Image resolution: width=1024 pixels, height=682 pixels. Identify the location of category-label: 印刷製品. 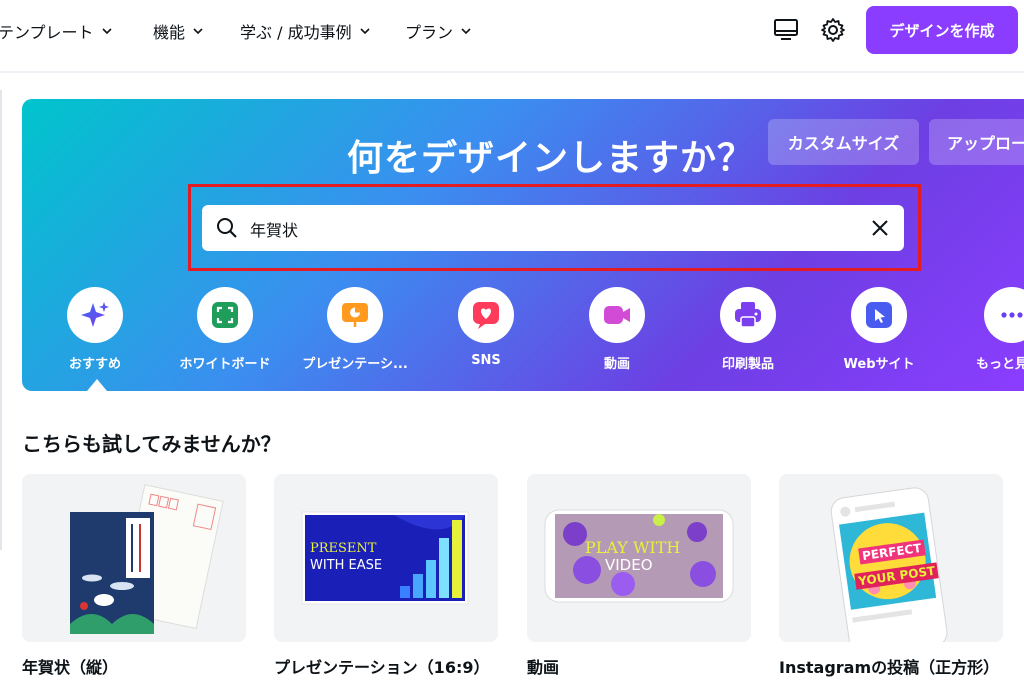
(747, 364).